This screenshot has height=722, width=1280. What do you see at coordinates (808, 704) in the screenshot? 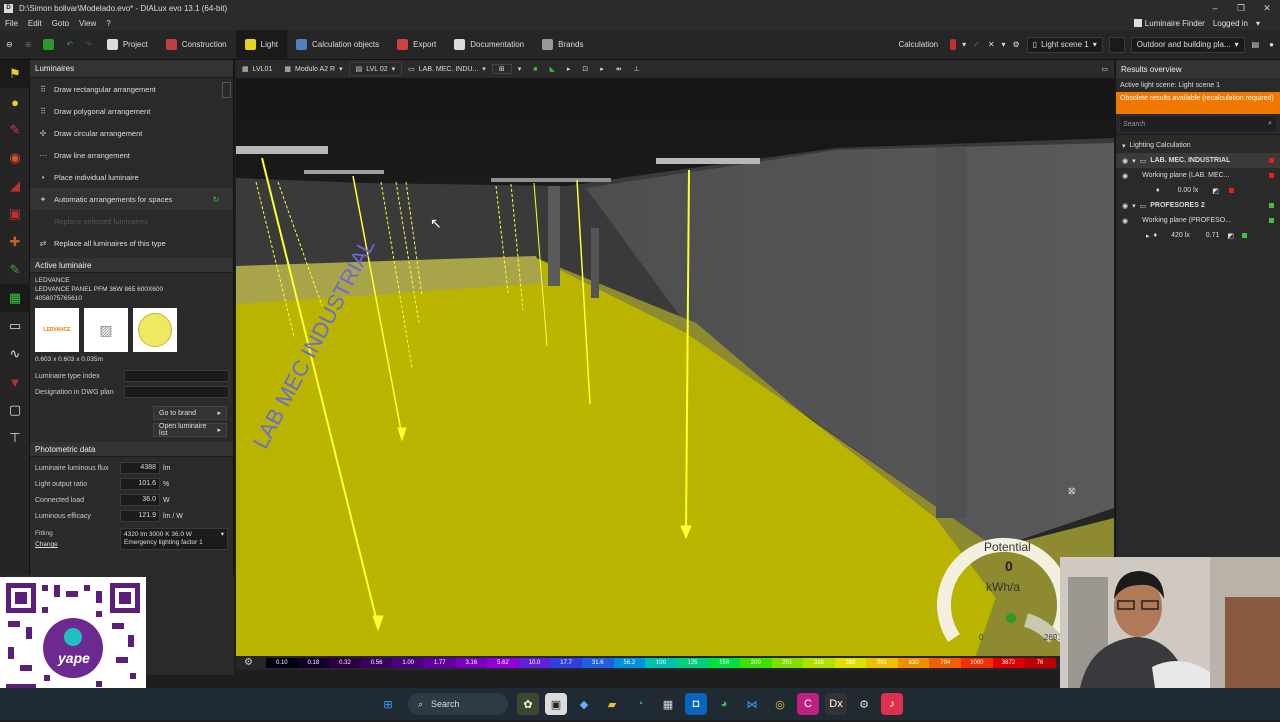
I see `canva-icon: C` at bounding box center [808, 704].